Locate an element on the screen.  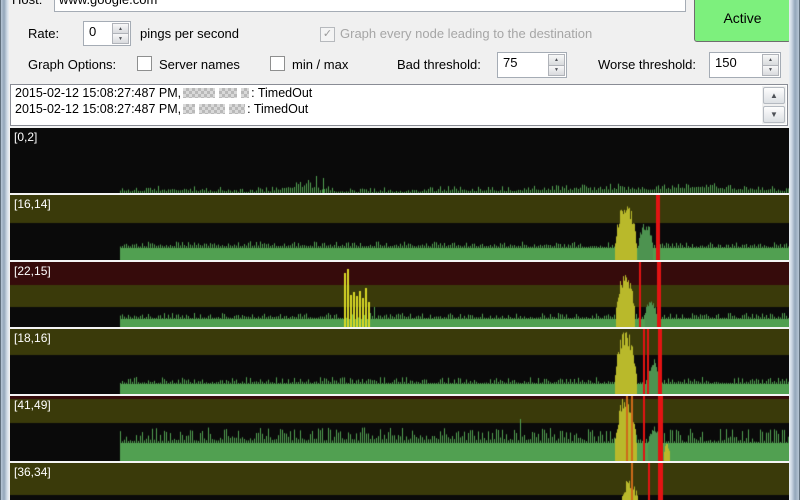
host-label: Host: is located at coordinates (27, 4).